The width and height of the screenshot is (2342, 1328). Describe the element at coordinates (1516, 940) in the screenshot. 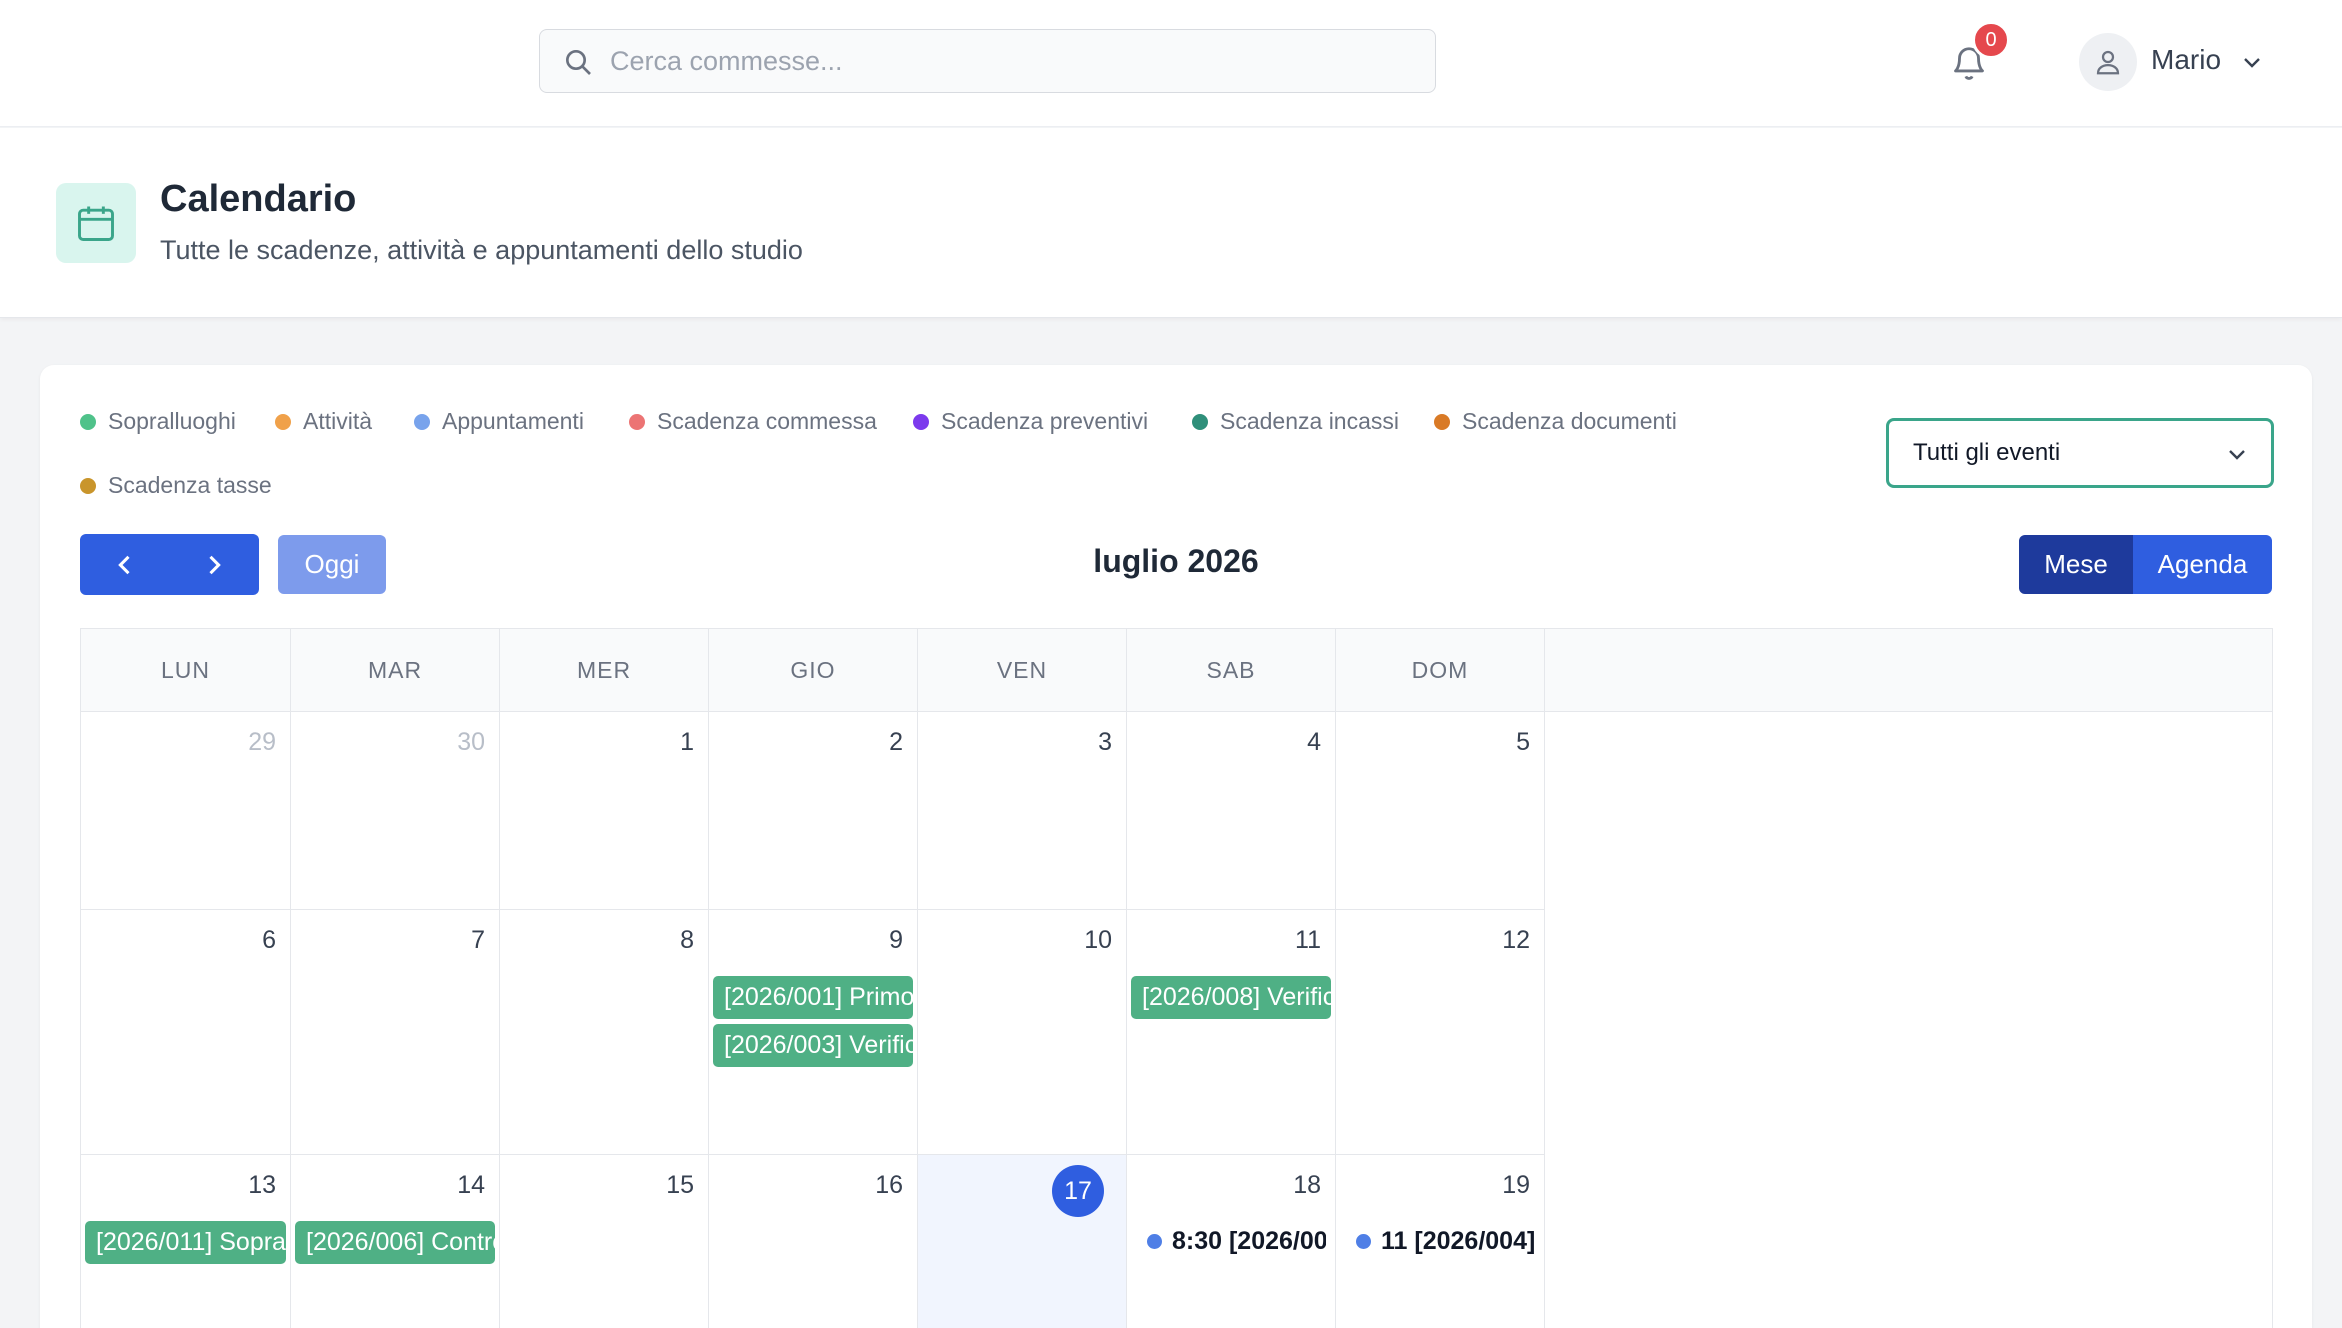

I see `day-number: 12` at that location.